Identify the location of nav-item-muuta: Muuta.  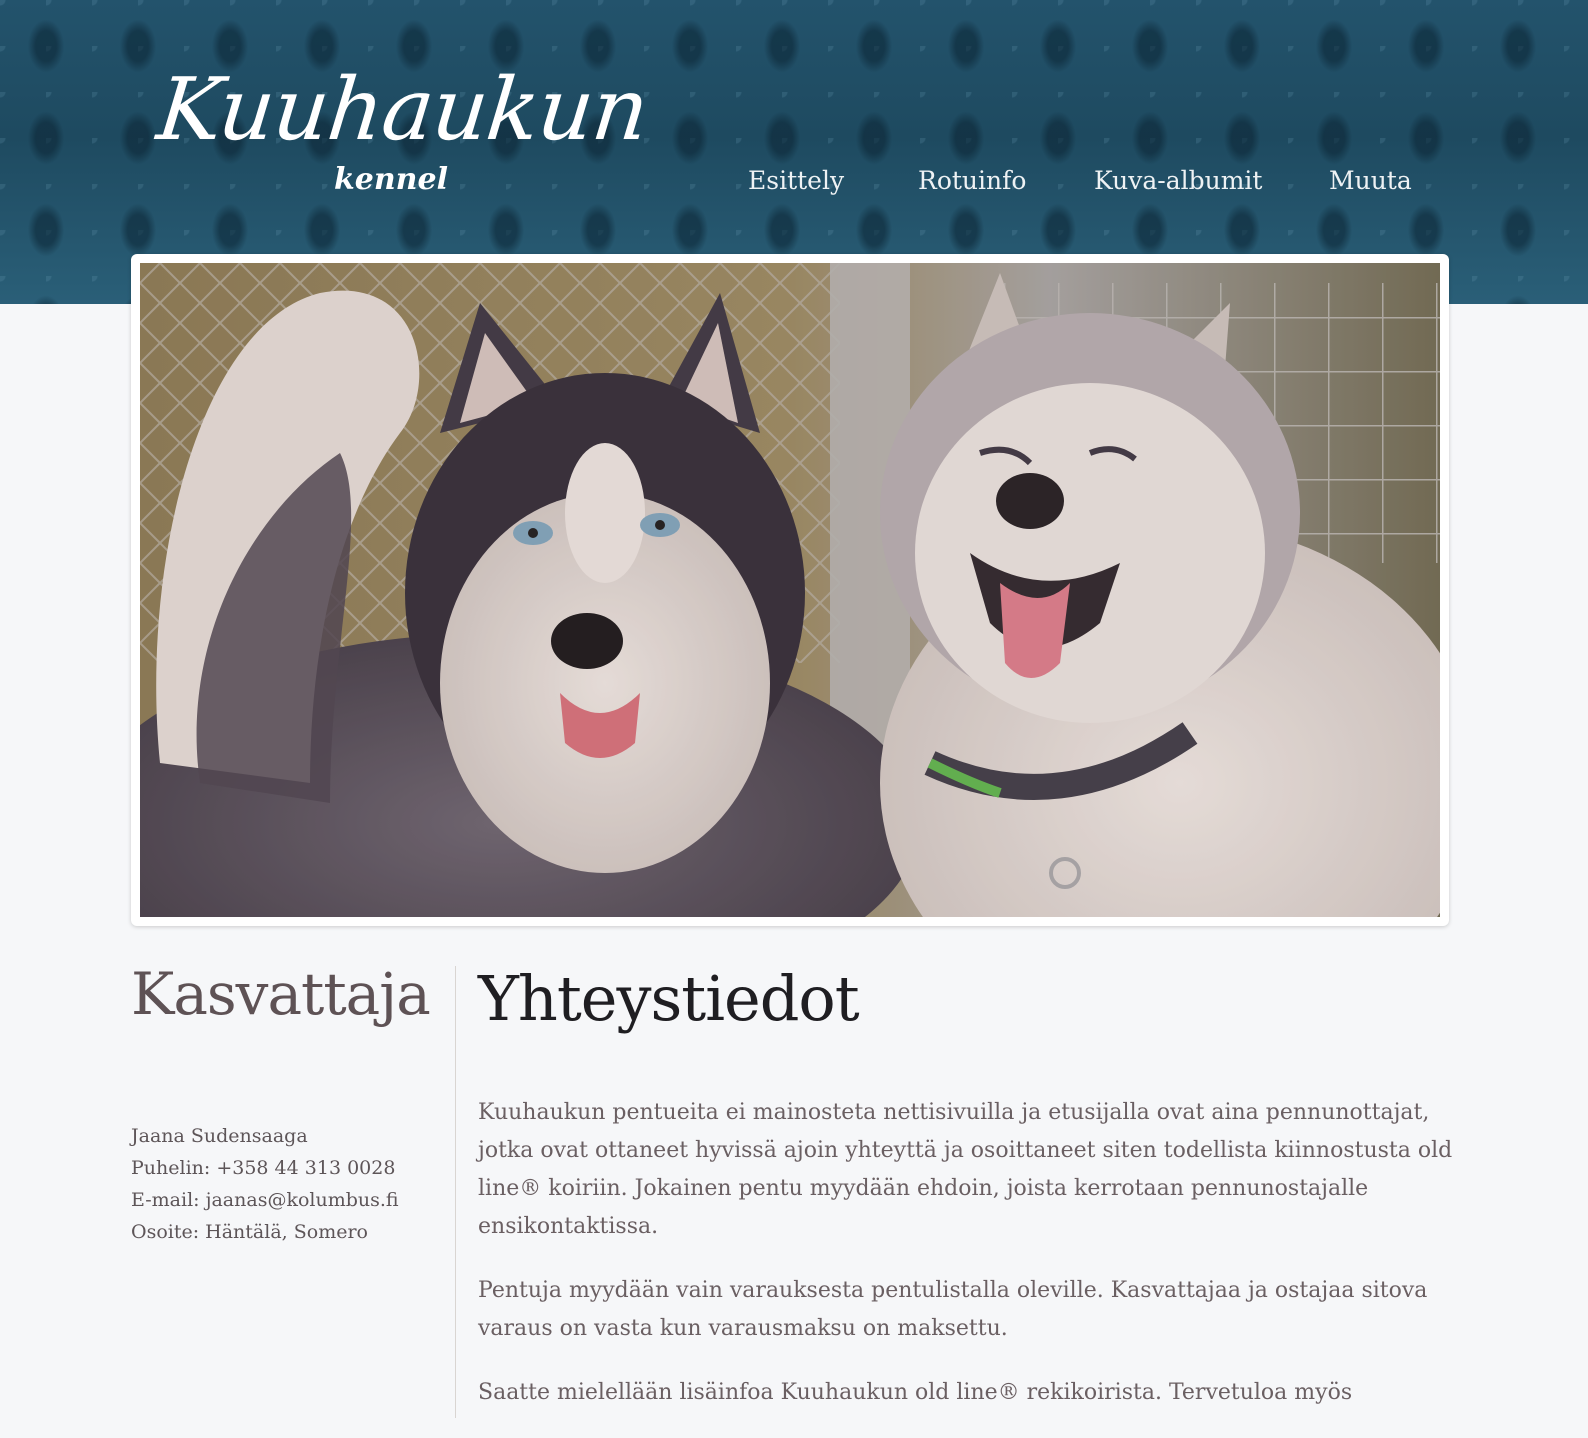
(1370, 180).